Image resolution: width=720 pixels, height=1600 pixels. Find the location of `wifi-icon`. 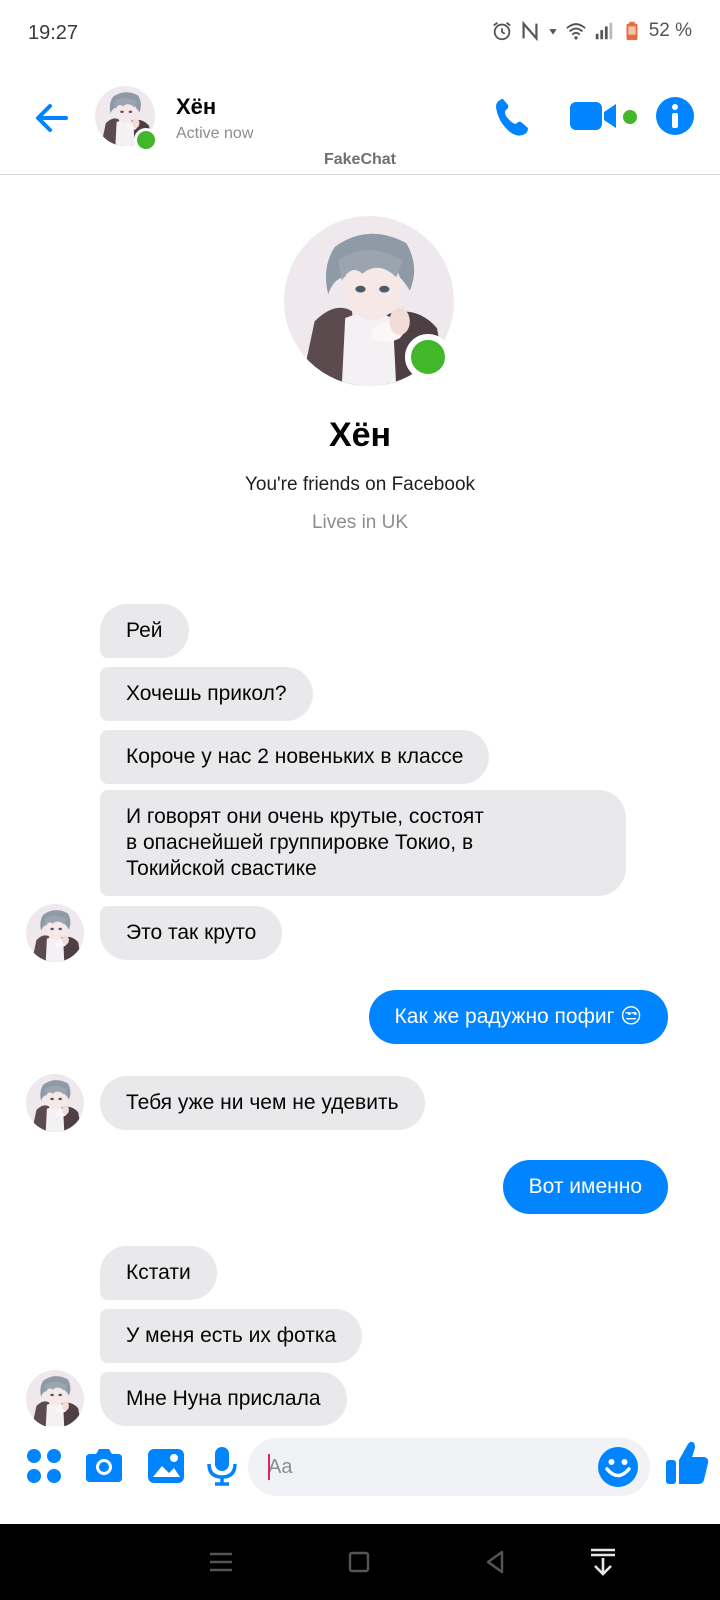

wifi-icon is located at coordinates (575, 31).